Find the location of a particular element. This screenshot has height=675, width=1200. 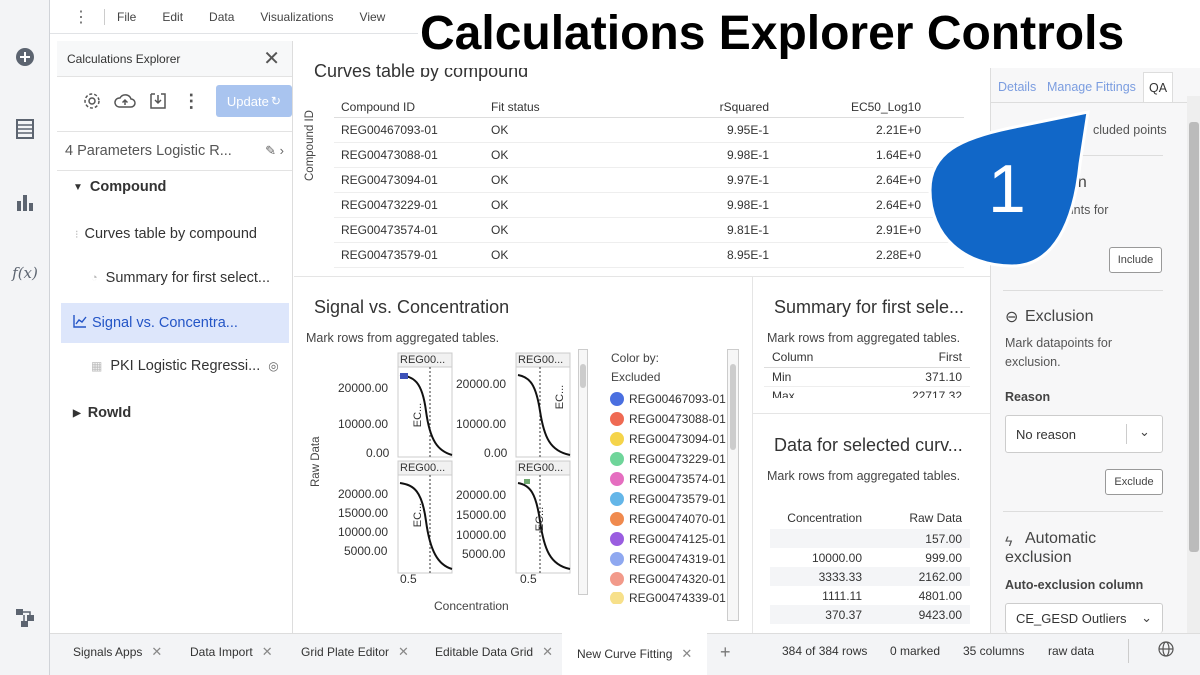

table-row: 3333.33 2162.00 is located at coordinates (870, 576).